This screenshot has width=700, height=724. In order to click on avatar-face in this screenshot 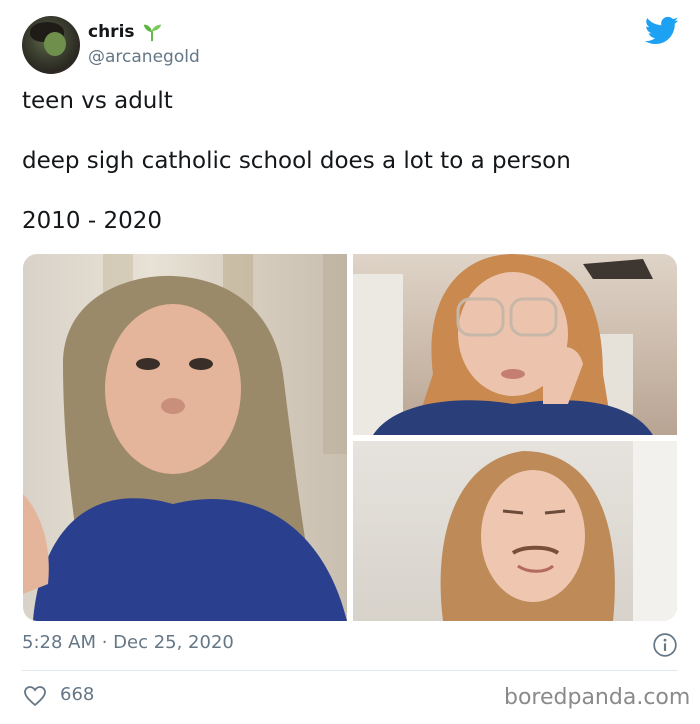, I will do `click(55, 44)`.